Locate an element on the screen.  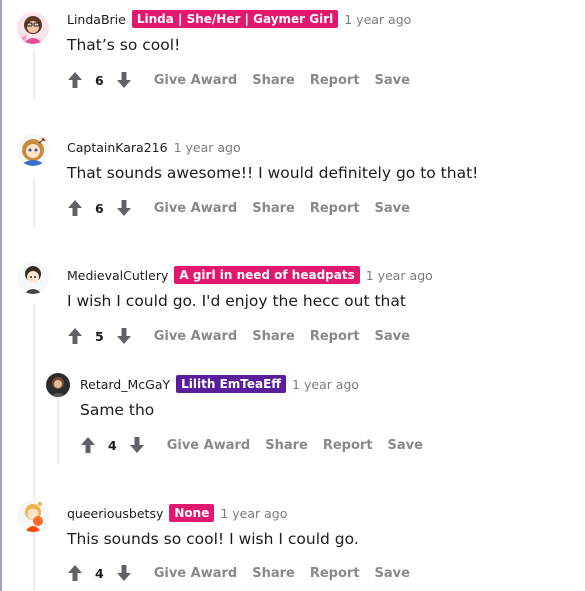
comment-body: Same tho is located at coordinates (117, 410).